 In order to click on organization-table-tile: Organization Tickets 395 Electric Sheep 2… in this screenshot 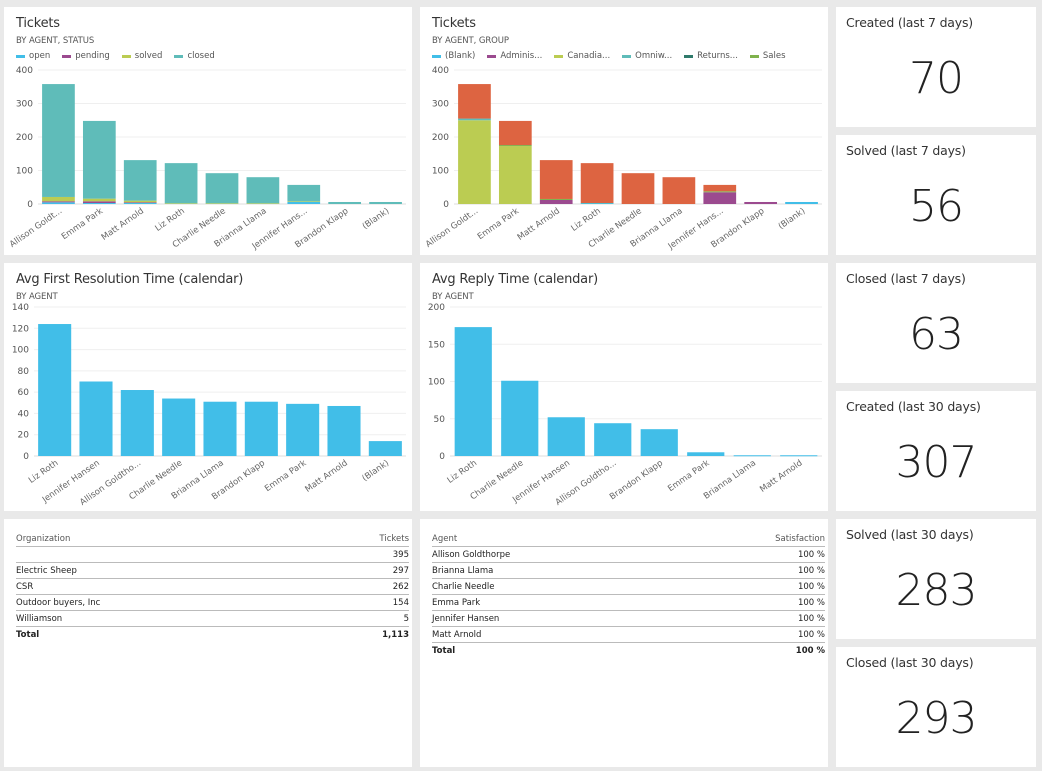, I will do `click(208, 643)`.